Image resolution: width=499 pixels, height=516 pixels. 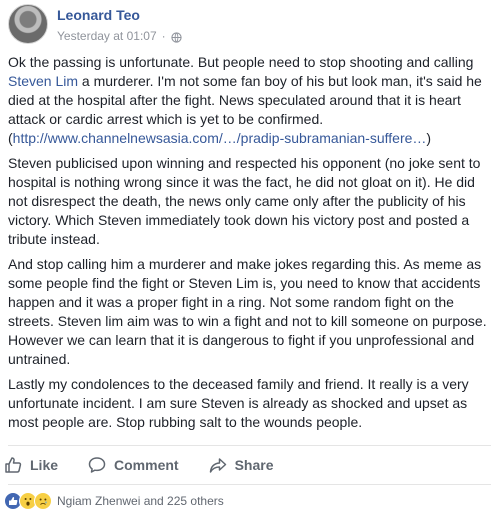 What do you see at coordinates (119, 25) in the screenshot?
I see `post-meta: Leonard Teo Yesterday at 01:07 ·` at bounding box center [119, 25].